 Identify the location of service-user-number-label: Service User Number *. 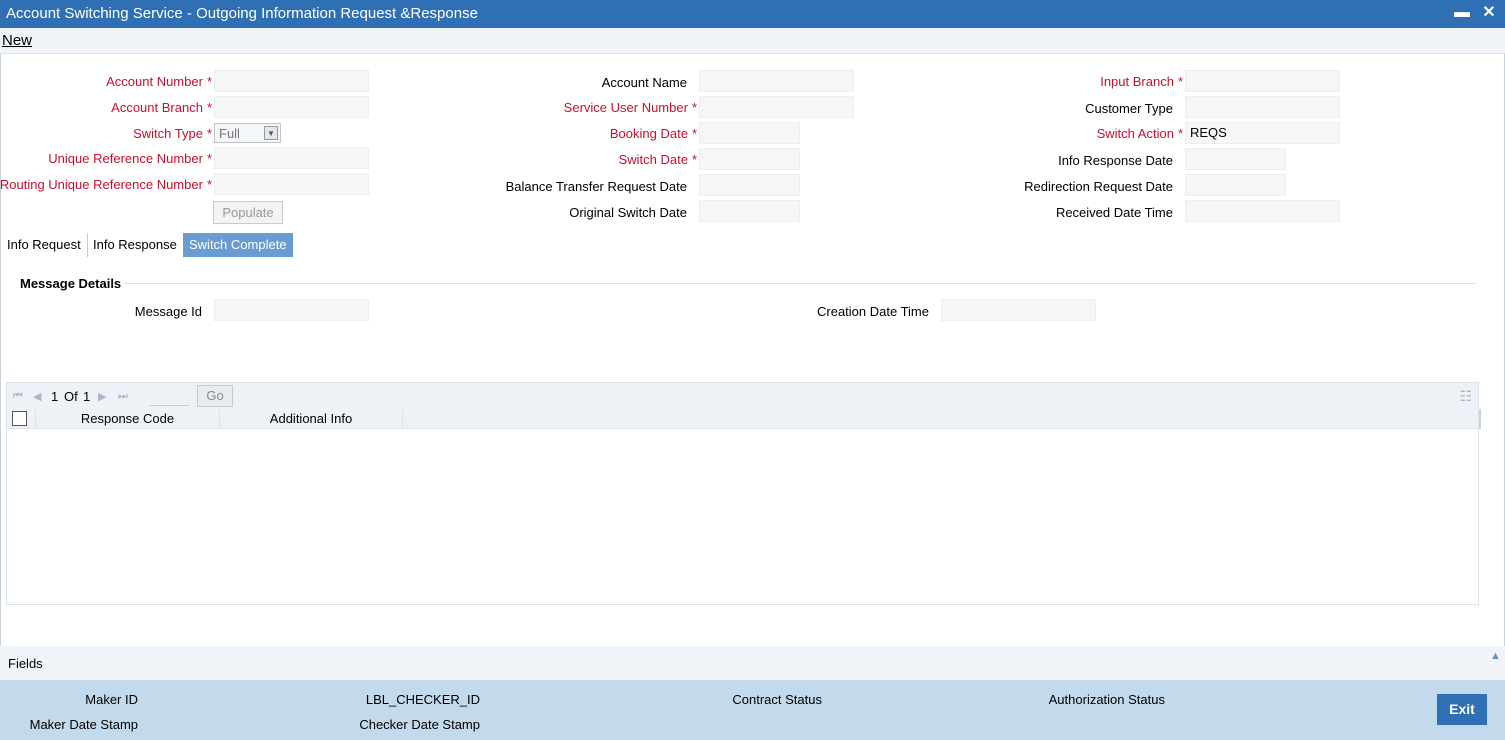
(630, 107).